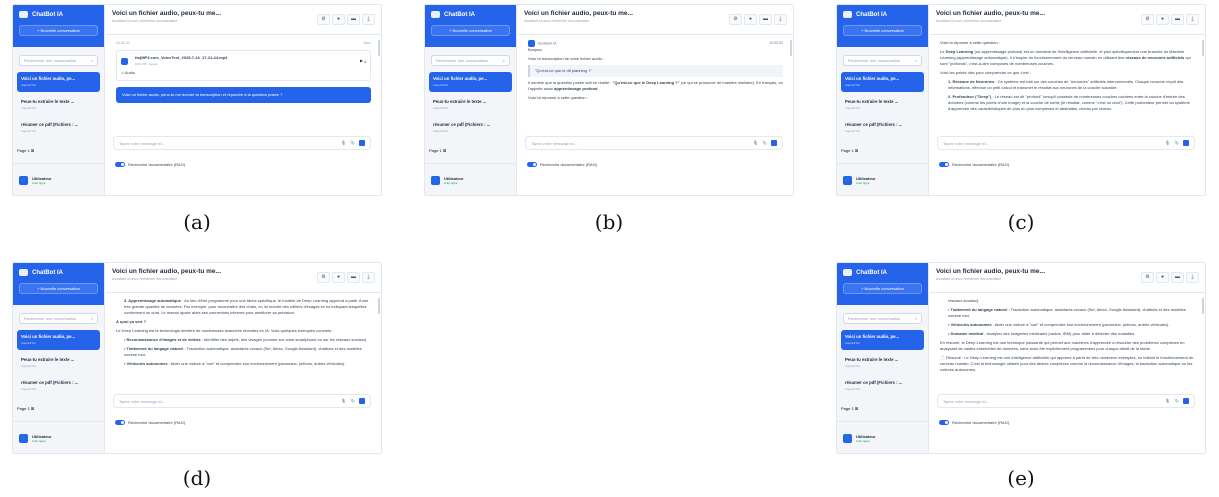 This screenshot has width=1219, height=497. Describe the element at coordinates (363, 61) in the screenshot. I see `play-icon: ▶ ⤓` at that location.